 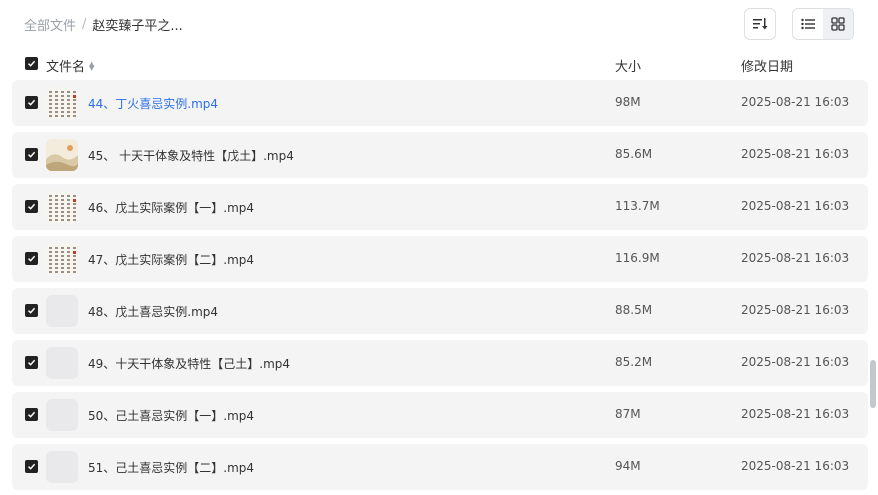 What do you see at coordinates (171, 259) in the screenshot?
I see `file-name: 47、戊土实际案例【二】.mp4` at bounding box center [171, 259].